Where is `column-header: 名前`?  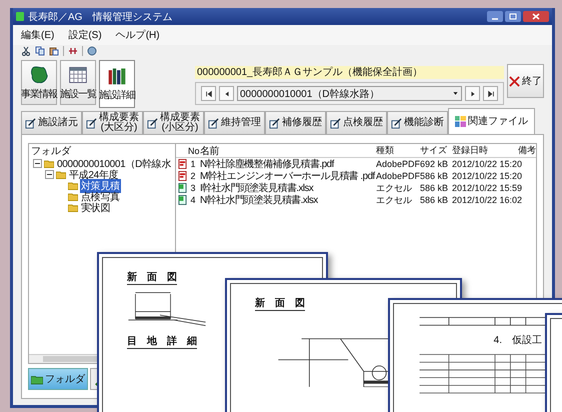
column-header: 名前 is located at coordinates (287, 151).